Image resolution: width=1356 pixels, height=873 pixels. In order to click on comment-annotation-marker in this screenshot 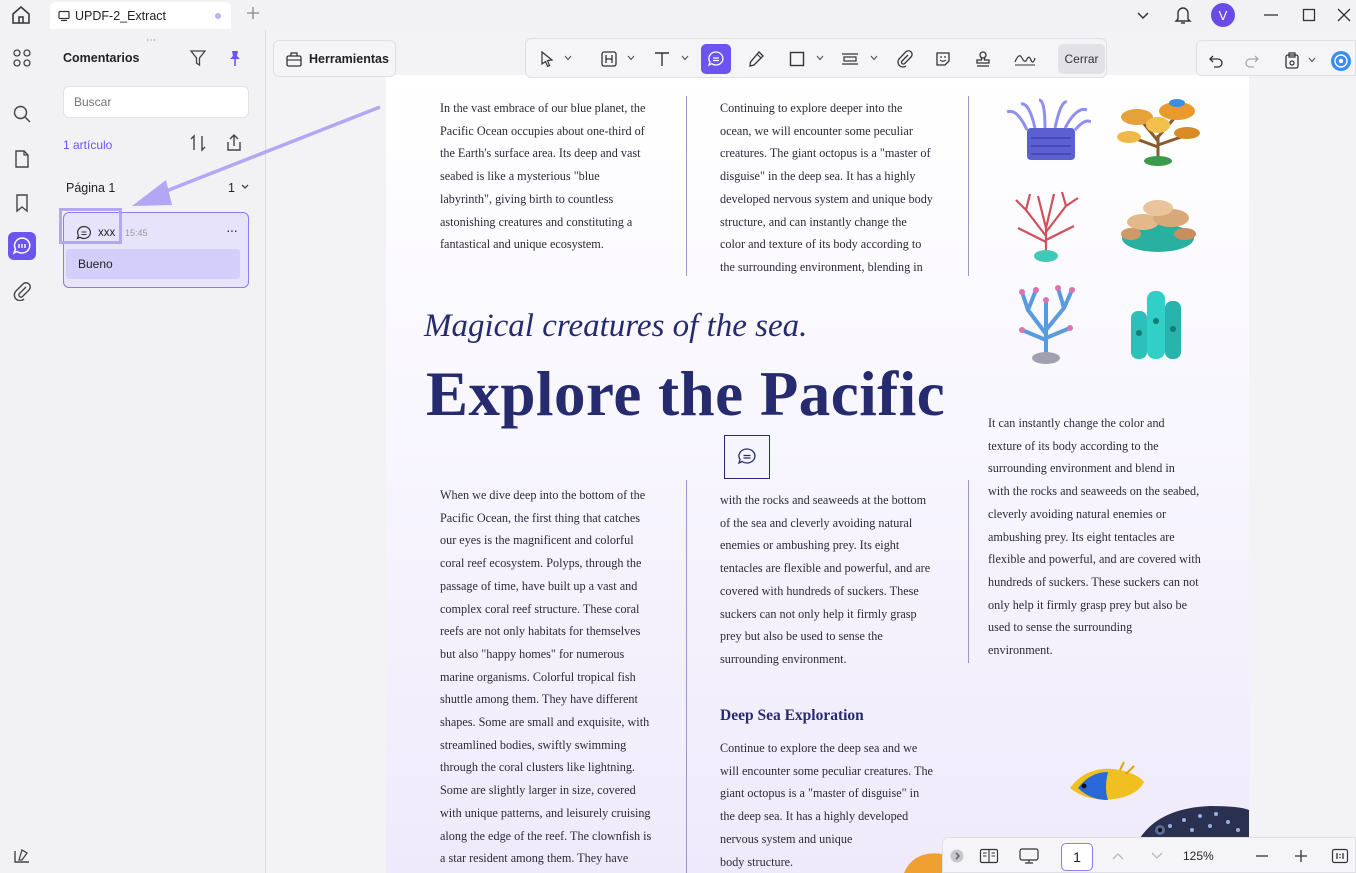, I will do `click(747, 457)`.